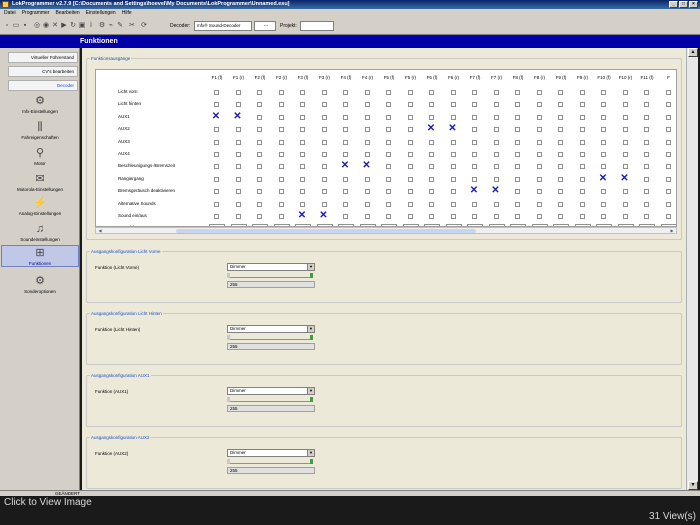 Image resolution: width=700 pixels, height=525 pixels. What do you see at coordinates (91, 26) in the screenshot?
I see `info-icon: ⅰ` at bounding box center [91, 26].